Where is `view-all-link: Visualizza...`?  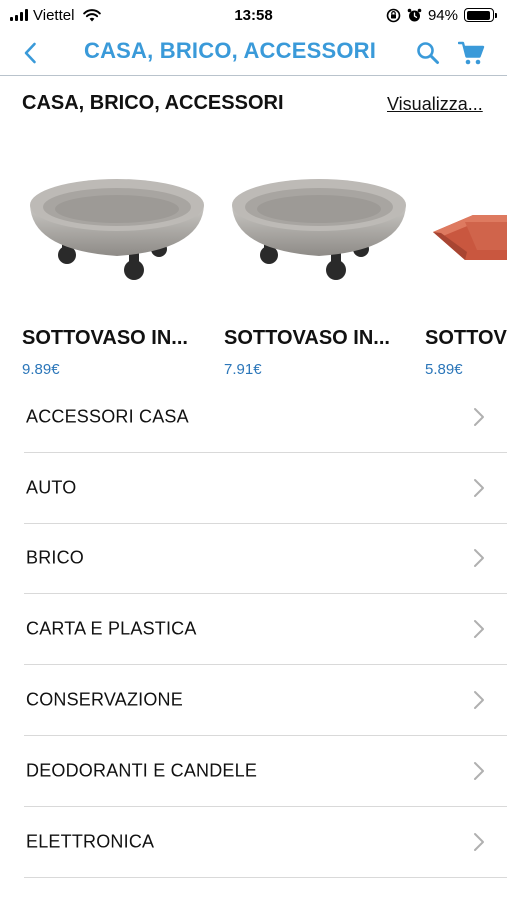 view-all-link: Visualizza... is located at coordinates (435, 104).